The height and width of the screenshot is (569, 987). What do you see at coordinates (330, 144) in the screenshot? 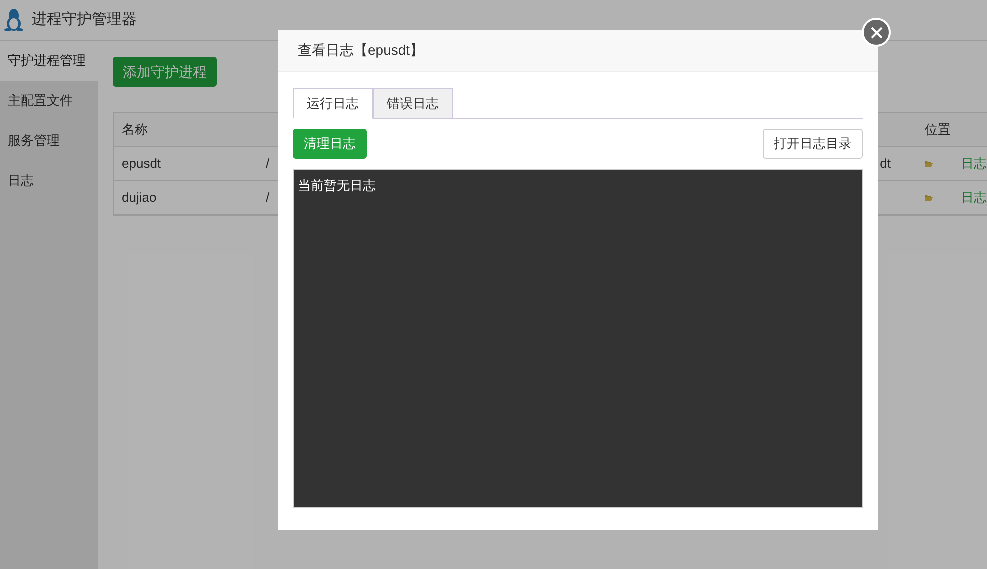
I see `clear-log-button: 清理日志` at bounding box center [330, 144].